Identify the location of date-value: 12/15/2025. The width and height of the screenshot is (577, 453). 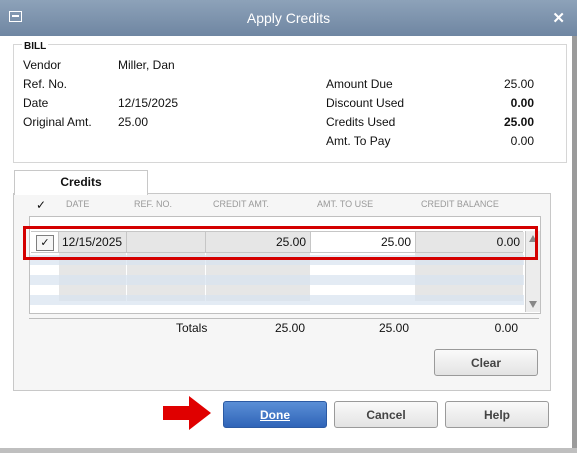
(148, 103).